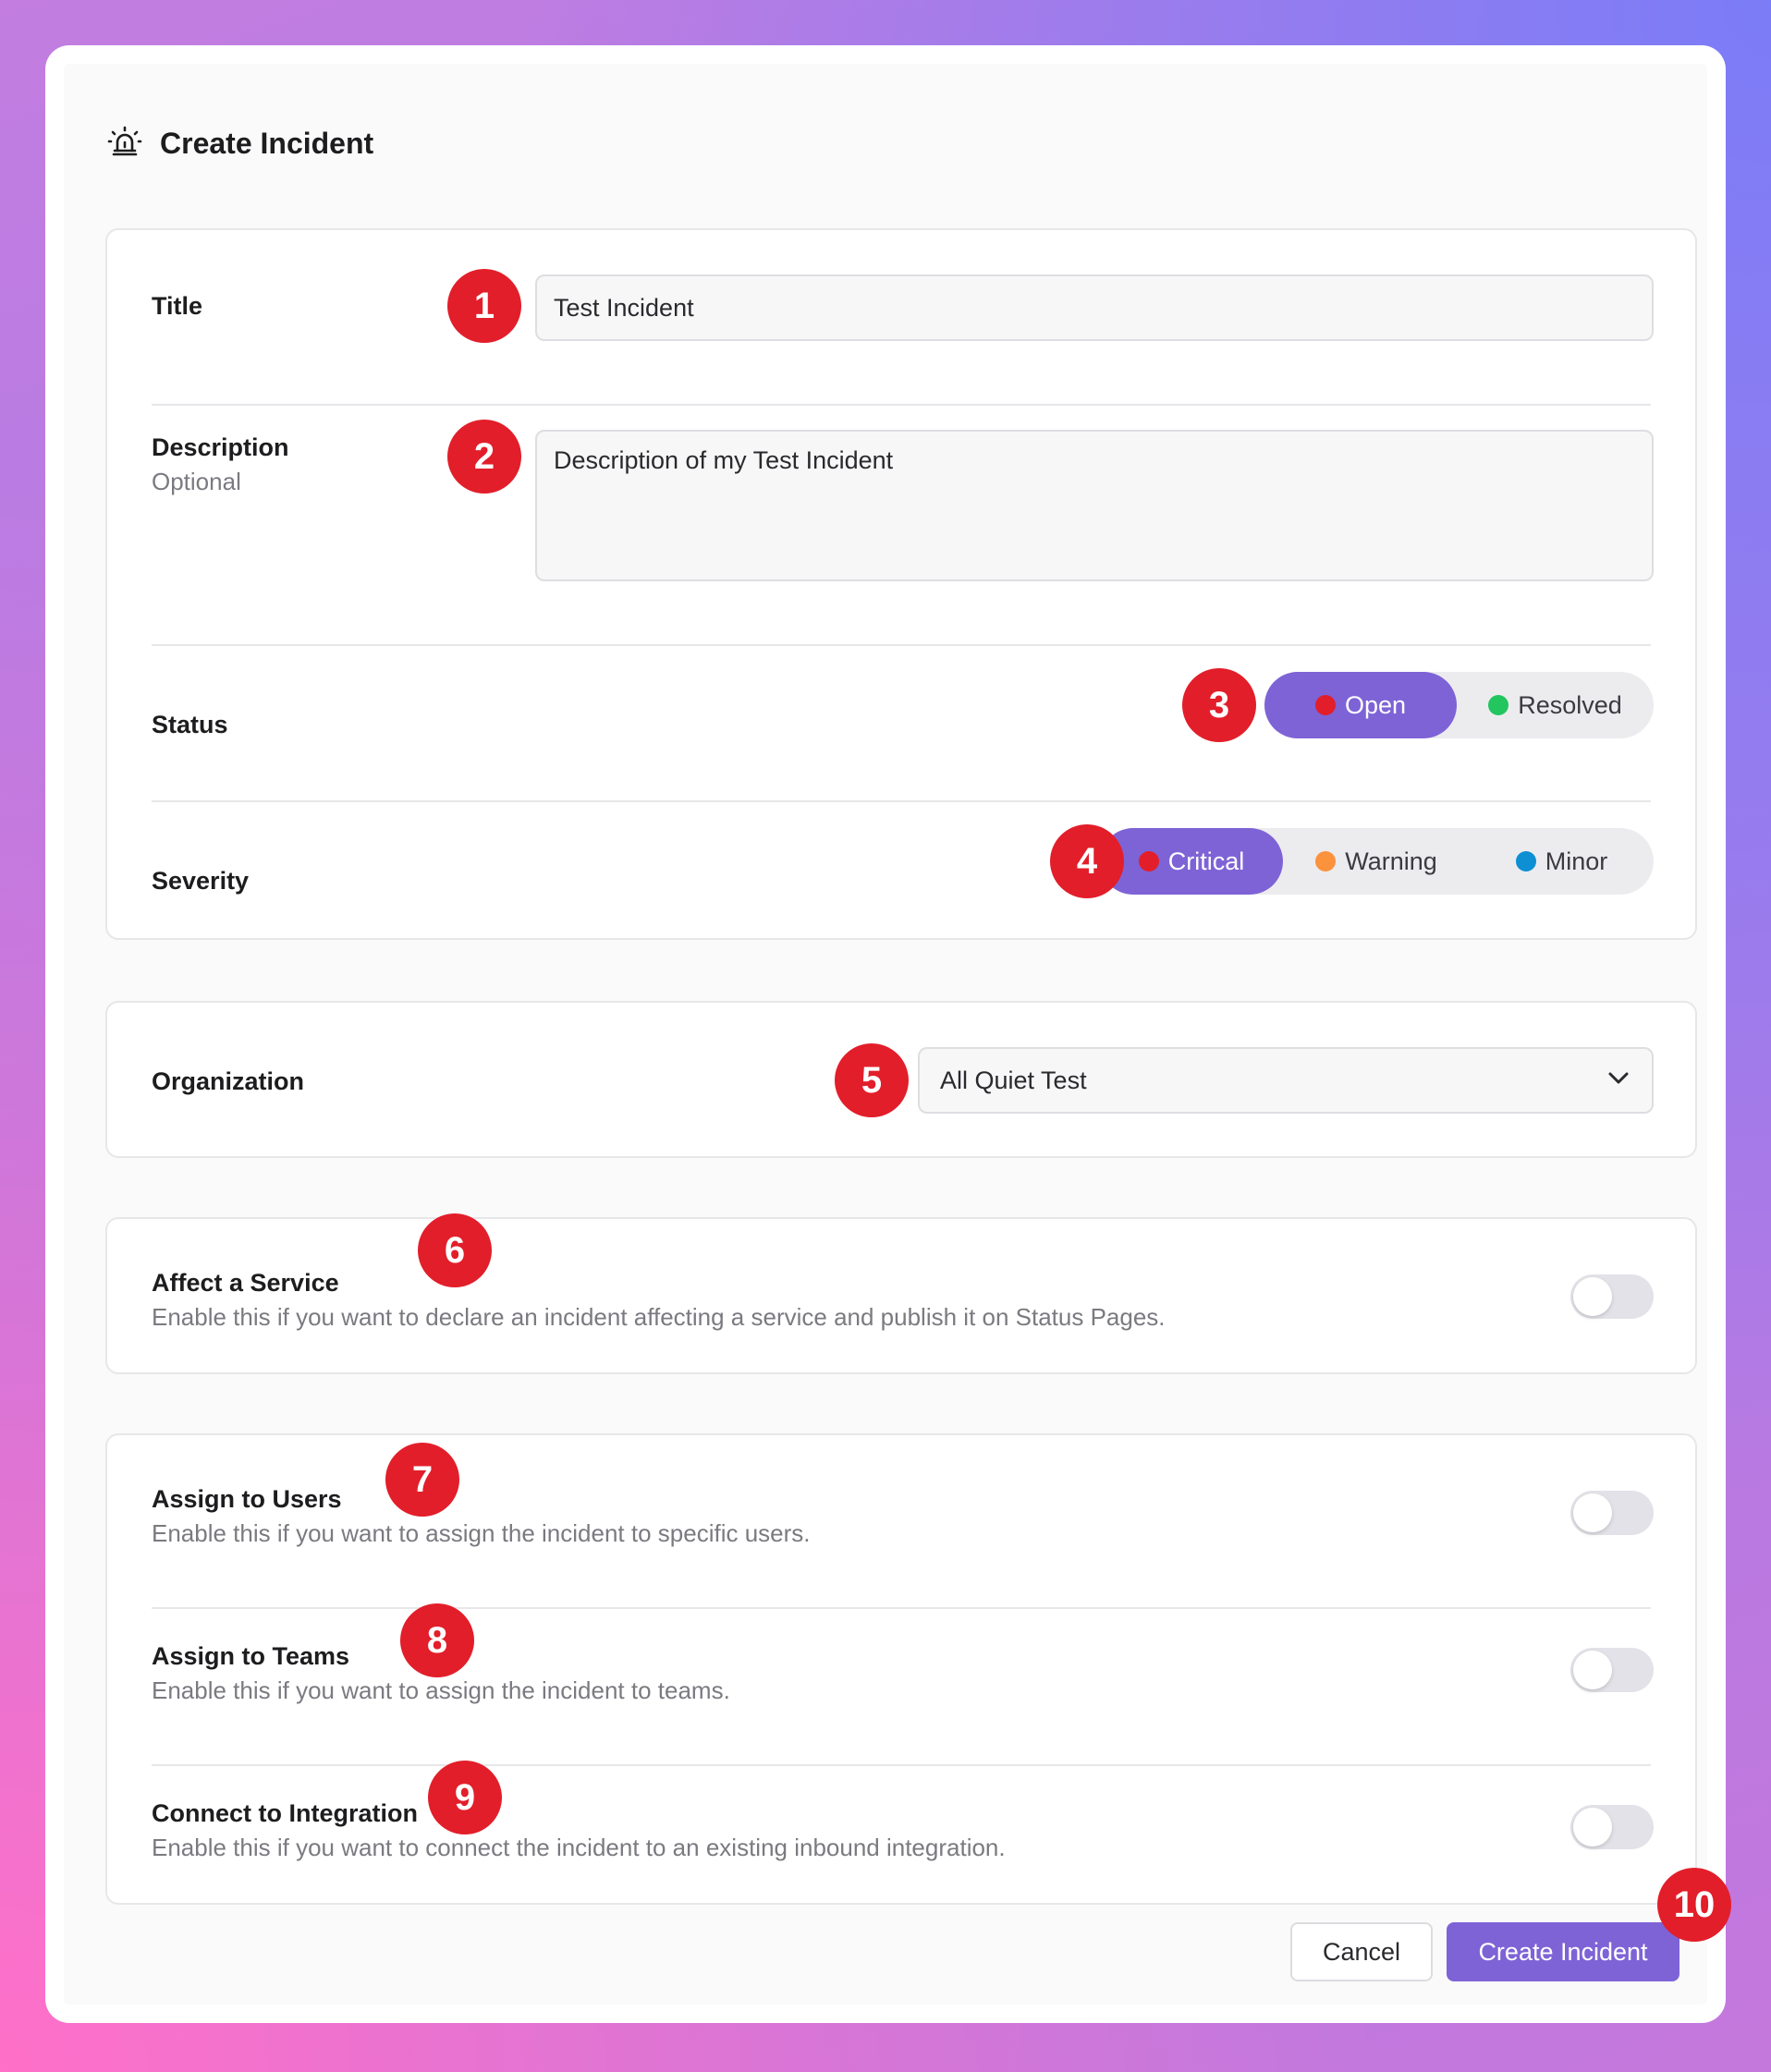 This screenshot has height=2072, width=1771. What do you see at coordinates (196, 481) in the screenshot?
I see `description-optional-hint: Optional` at bounding box center [196, 481].